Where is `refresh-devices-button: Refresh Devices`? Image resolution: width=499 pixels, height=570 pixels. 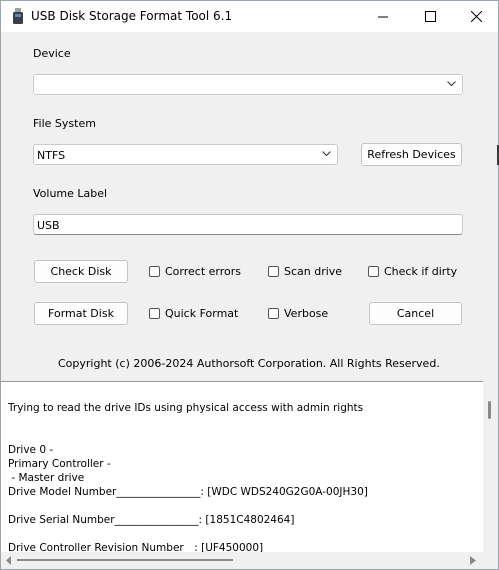 refresh-devices-button: Refresh Devices is located at coordinates (411, 154).